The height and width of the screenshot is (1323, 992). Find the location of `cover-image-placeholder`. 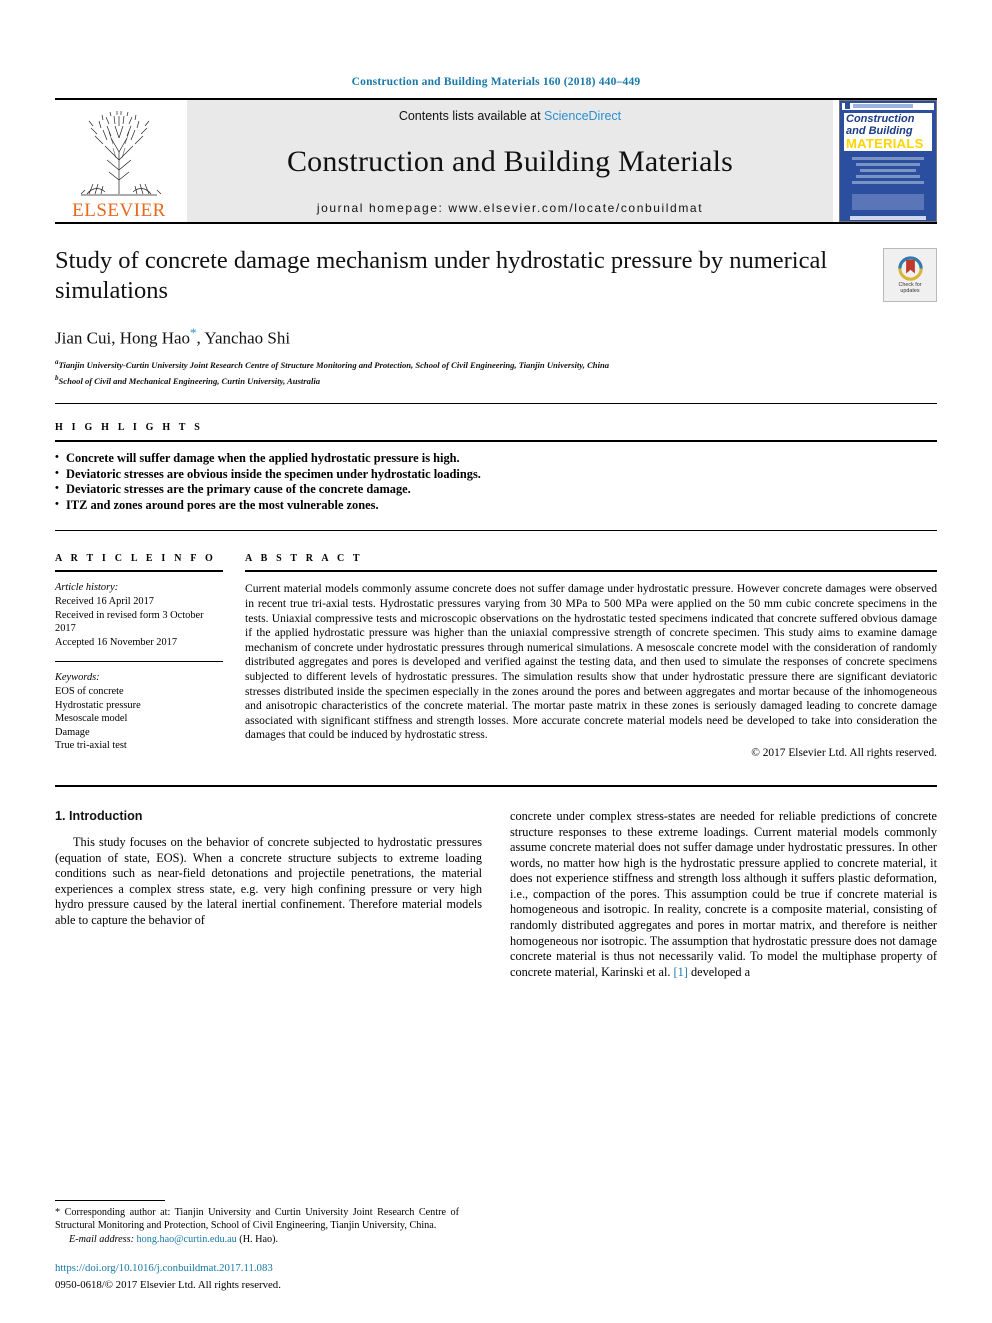

cover-image-placeholder is located at coordinates (888, 202).